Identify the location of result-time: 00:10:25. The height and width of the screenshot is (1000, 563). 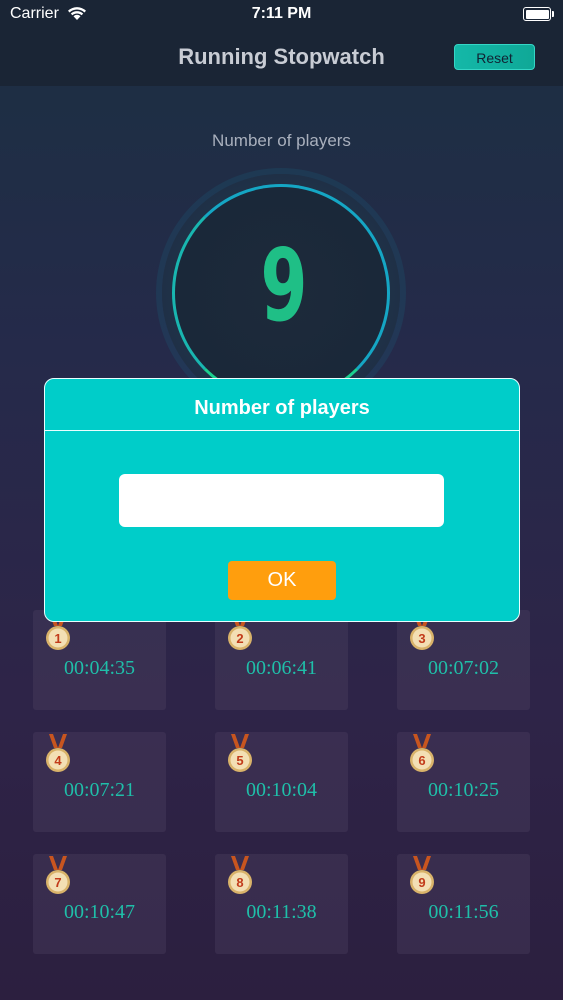
(463, 790).